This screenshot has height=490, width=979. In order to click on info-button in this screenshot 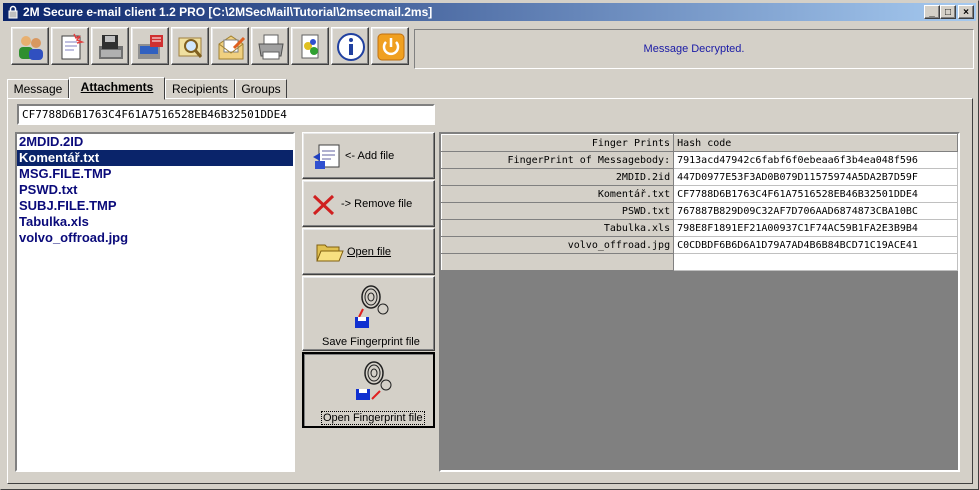, I will do `click(350, 46)`.